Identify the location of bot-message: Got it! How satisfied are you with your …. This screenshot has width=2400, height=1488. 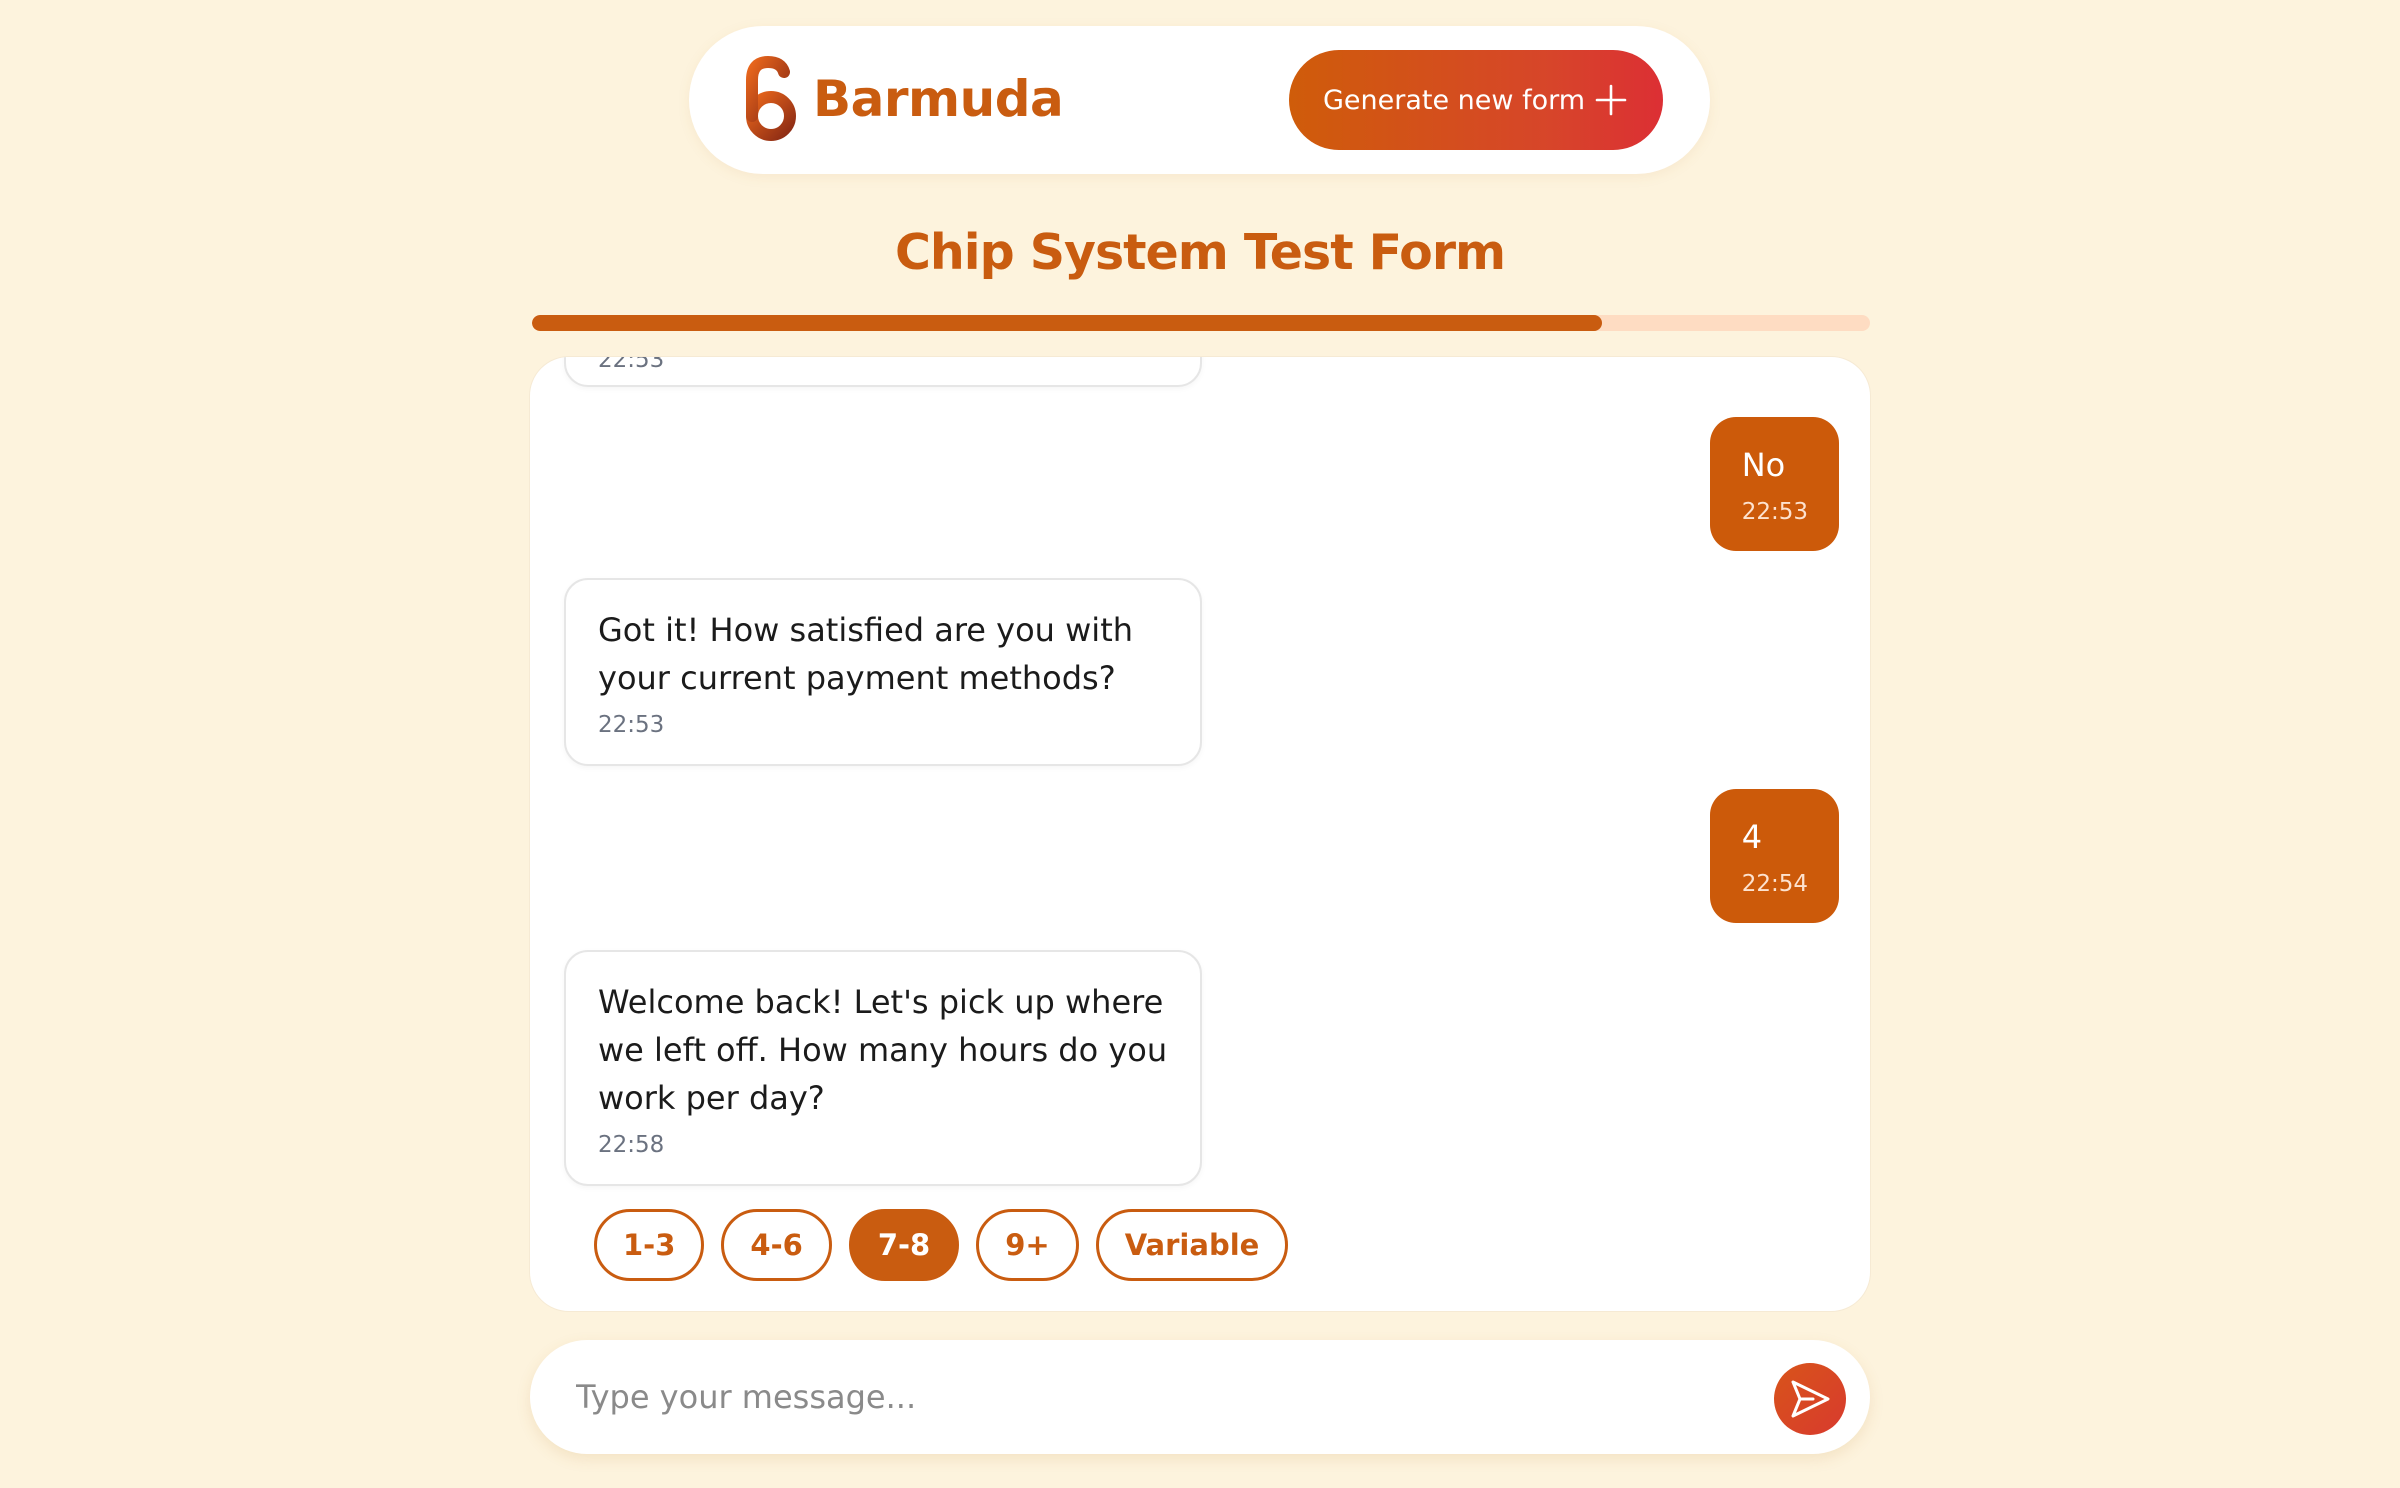
(883, 672).